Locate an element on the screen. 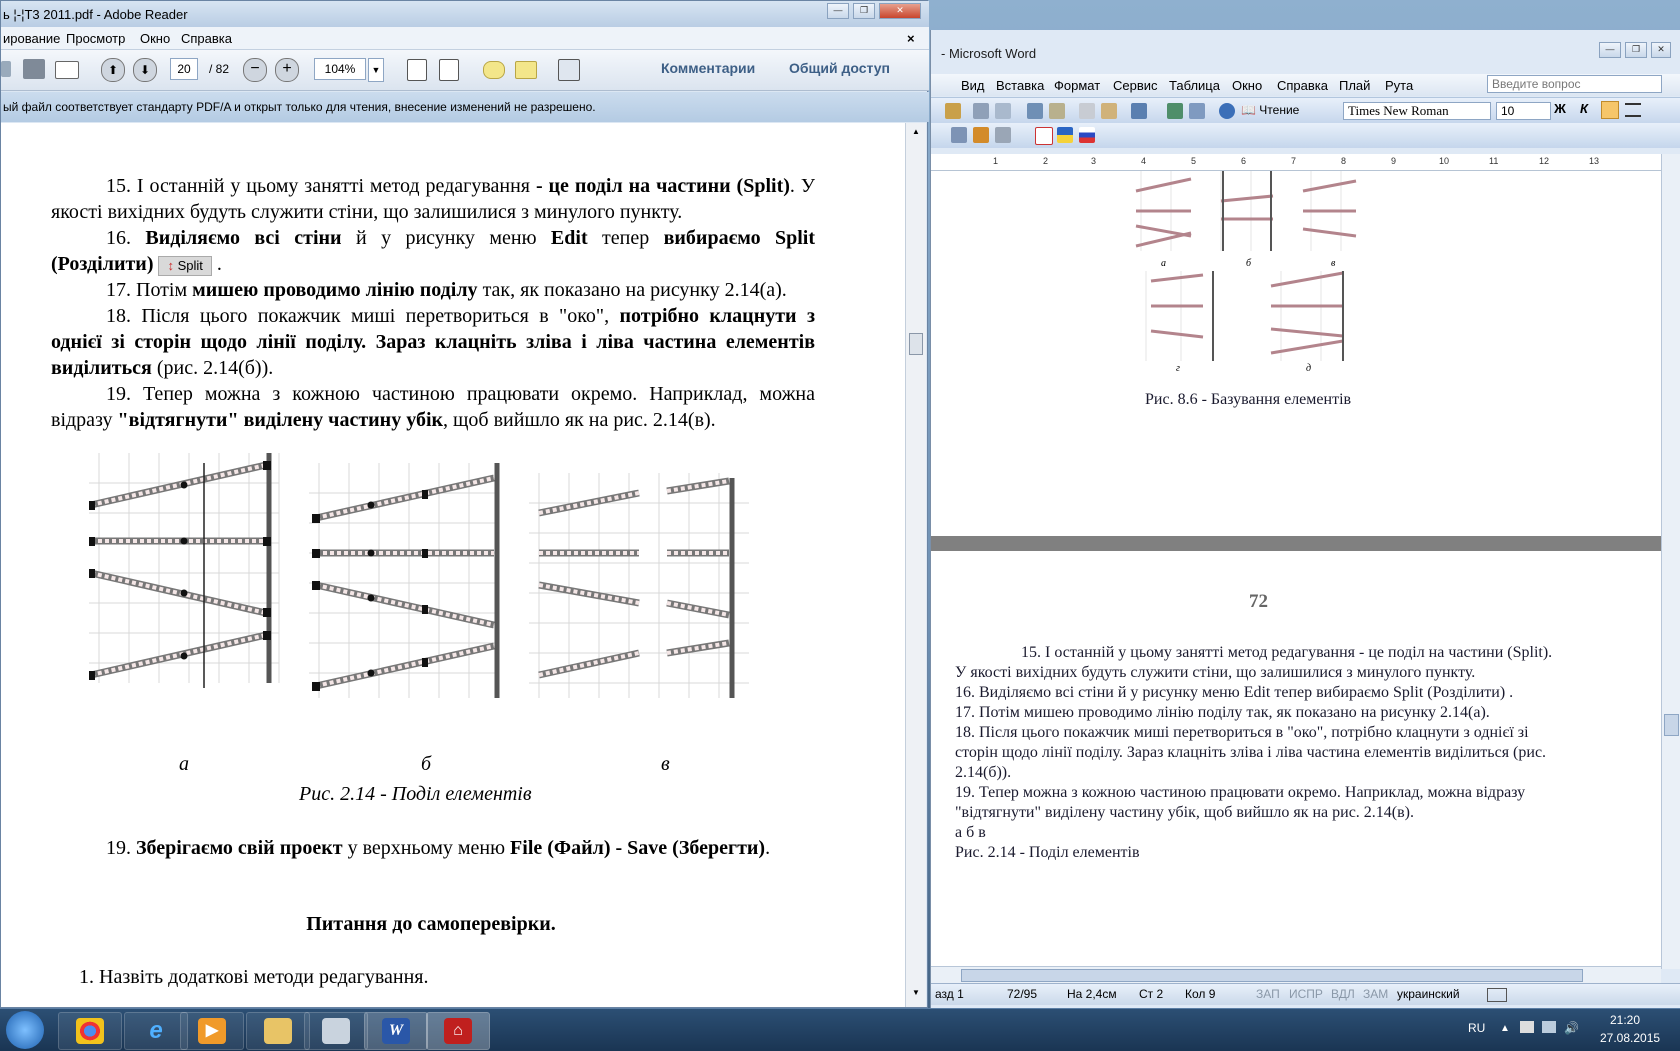 This screenshot has height=1051, width=1680. word-menu-plai: Плай is located at coordinates (1354, 85).